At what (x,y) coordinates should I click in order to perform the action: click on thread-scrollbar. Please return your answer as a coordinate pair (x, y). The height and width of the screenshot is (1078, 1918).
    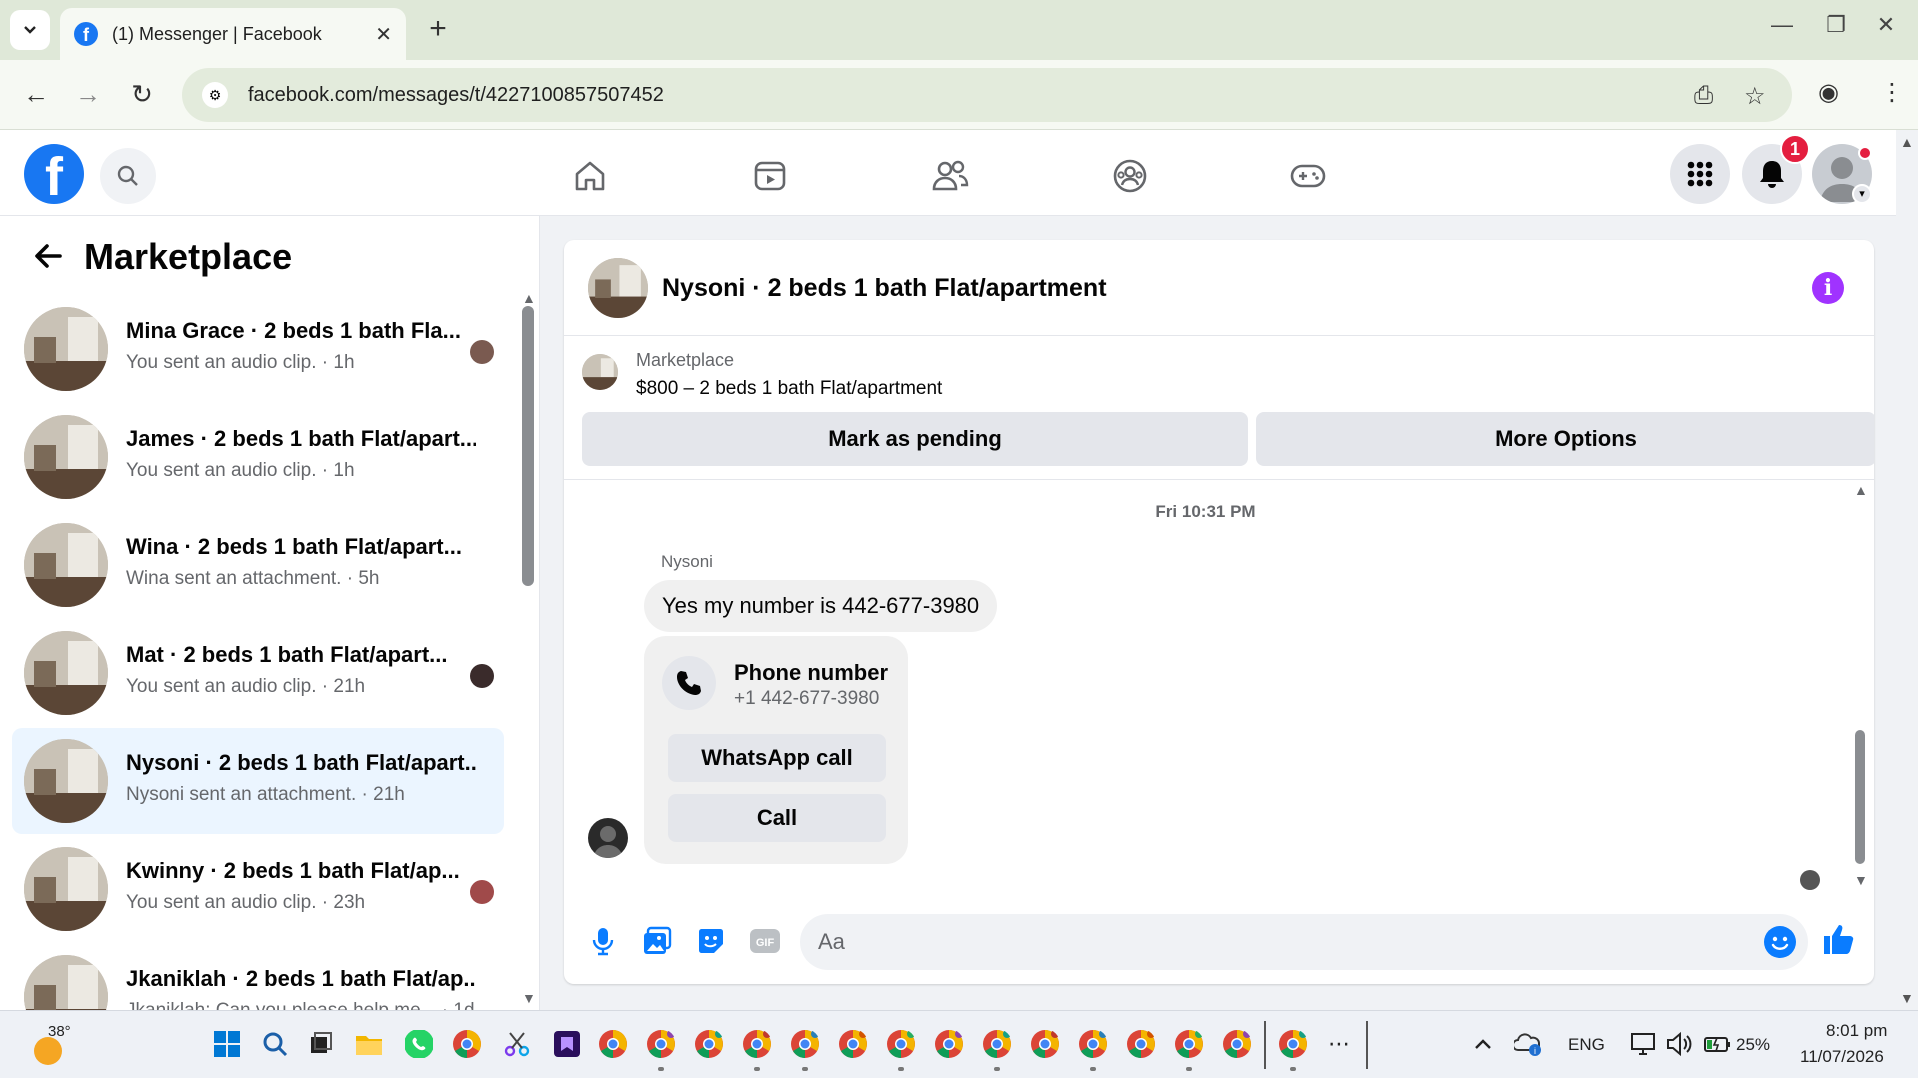
    Looking at the image, I should click on (1860, 797).